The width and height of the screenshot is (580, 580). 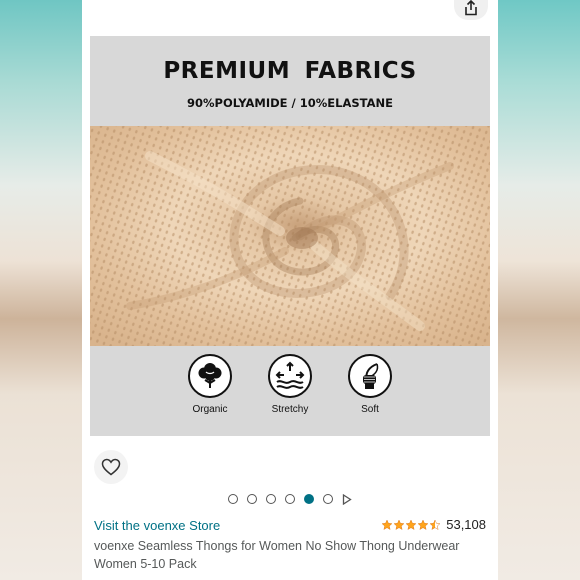 I want to click on half-star-icon, so click(x=435, y=524).